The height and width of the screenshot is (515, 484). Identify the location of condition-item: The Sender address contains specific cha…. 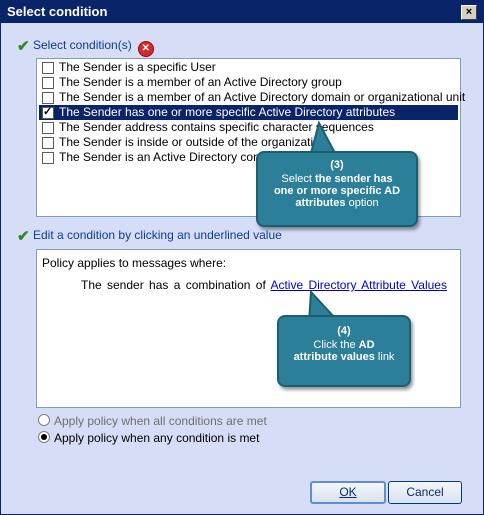
(248, 127).